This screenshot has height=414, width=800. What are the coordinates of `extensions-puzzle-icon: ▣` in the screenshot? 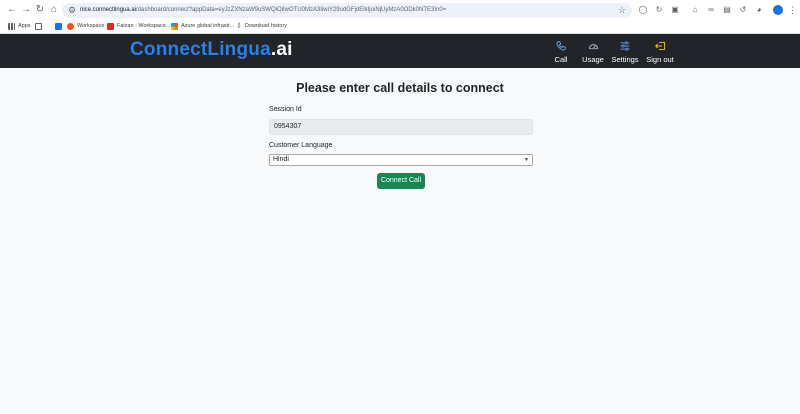 It's located at (675, 10).